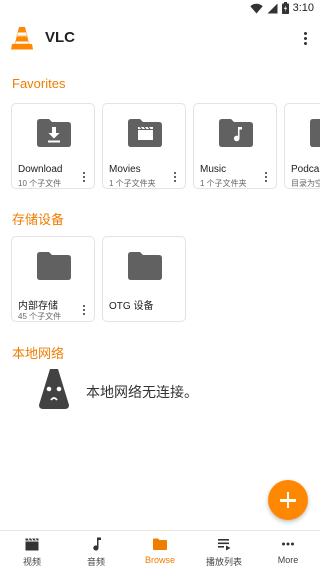 This screenshot has height=571, width=320. I want to click on favorite-card-download: Download 10 个子文件, so click(53, 146).